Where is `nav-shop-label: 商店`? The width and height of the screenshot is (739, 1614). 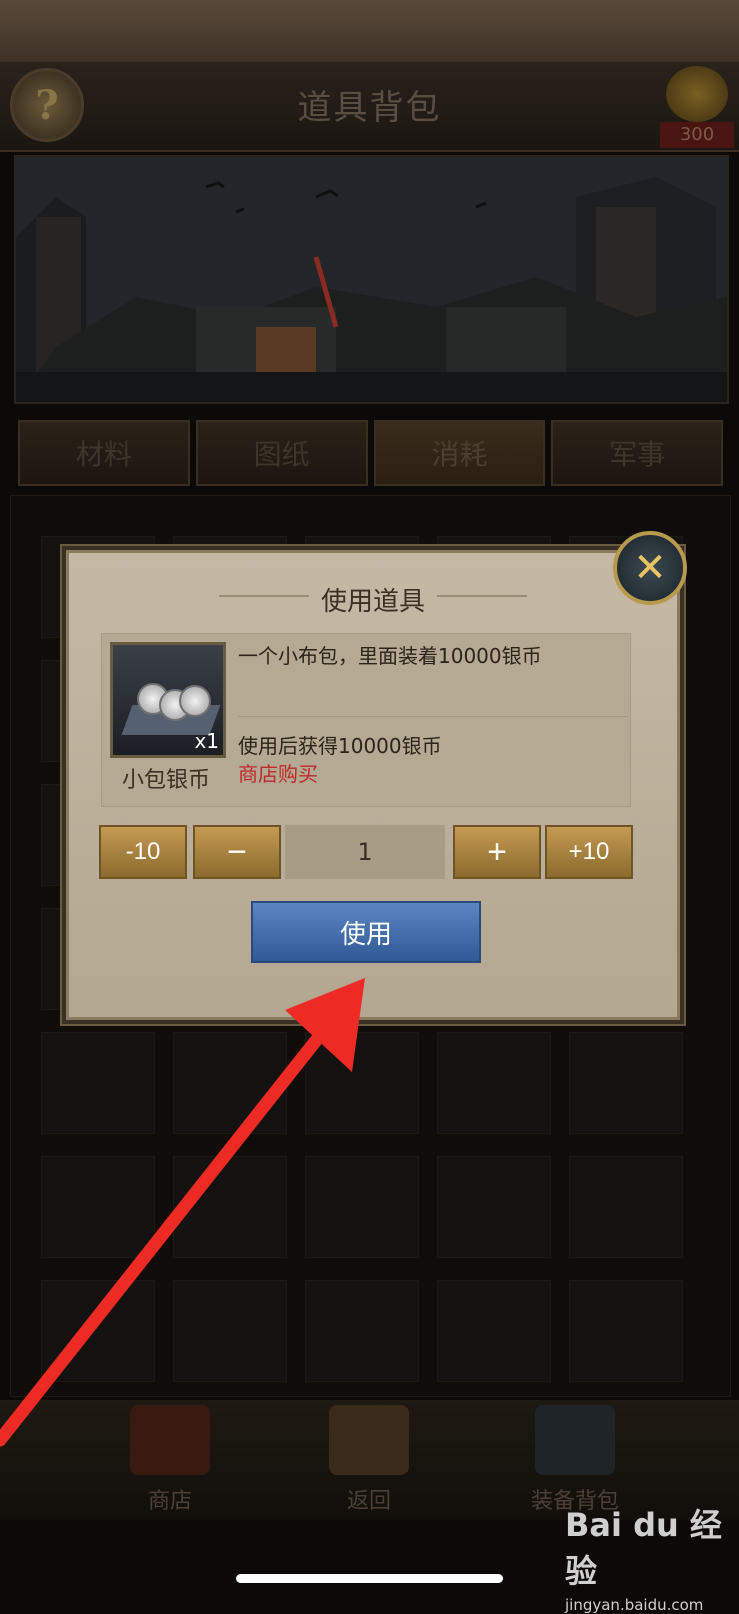
nav-shop-label: 商店 is located at coordinates (169, 1501).